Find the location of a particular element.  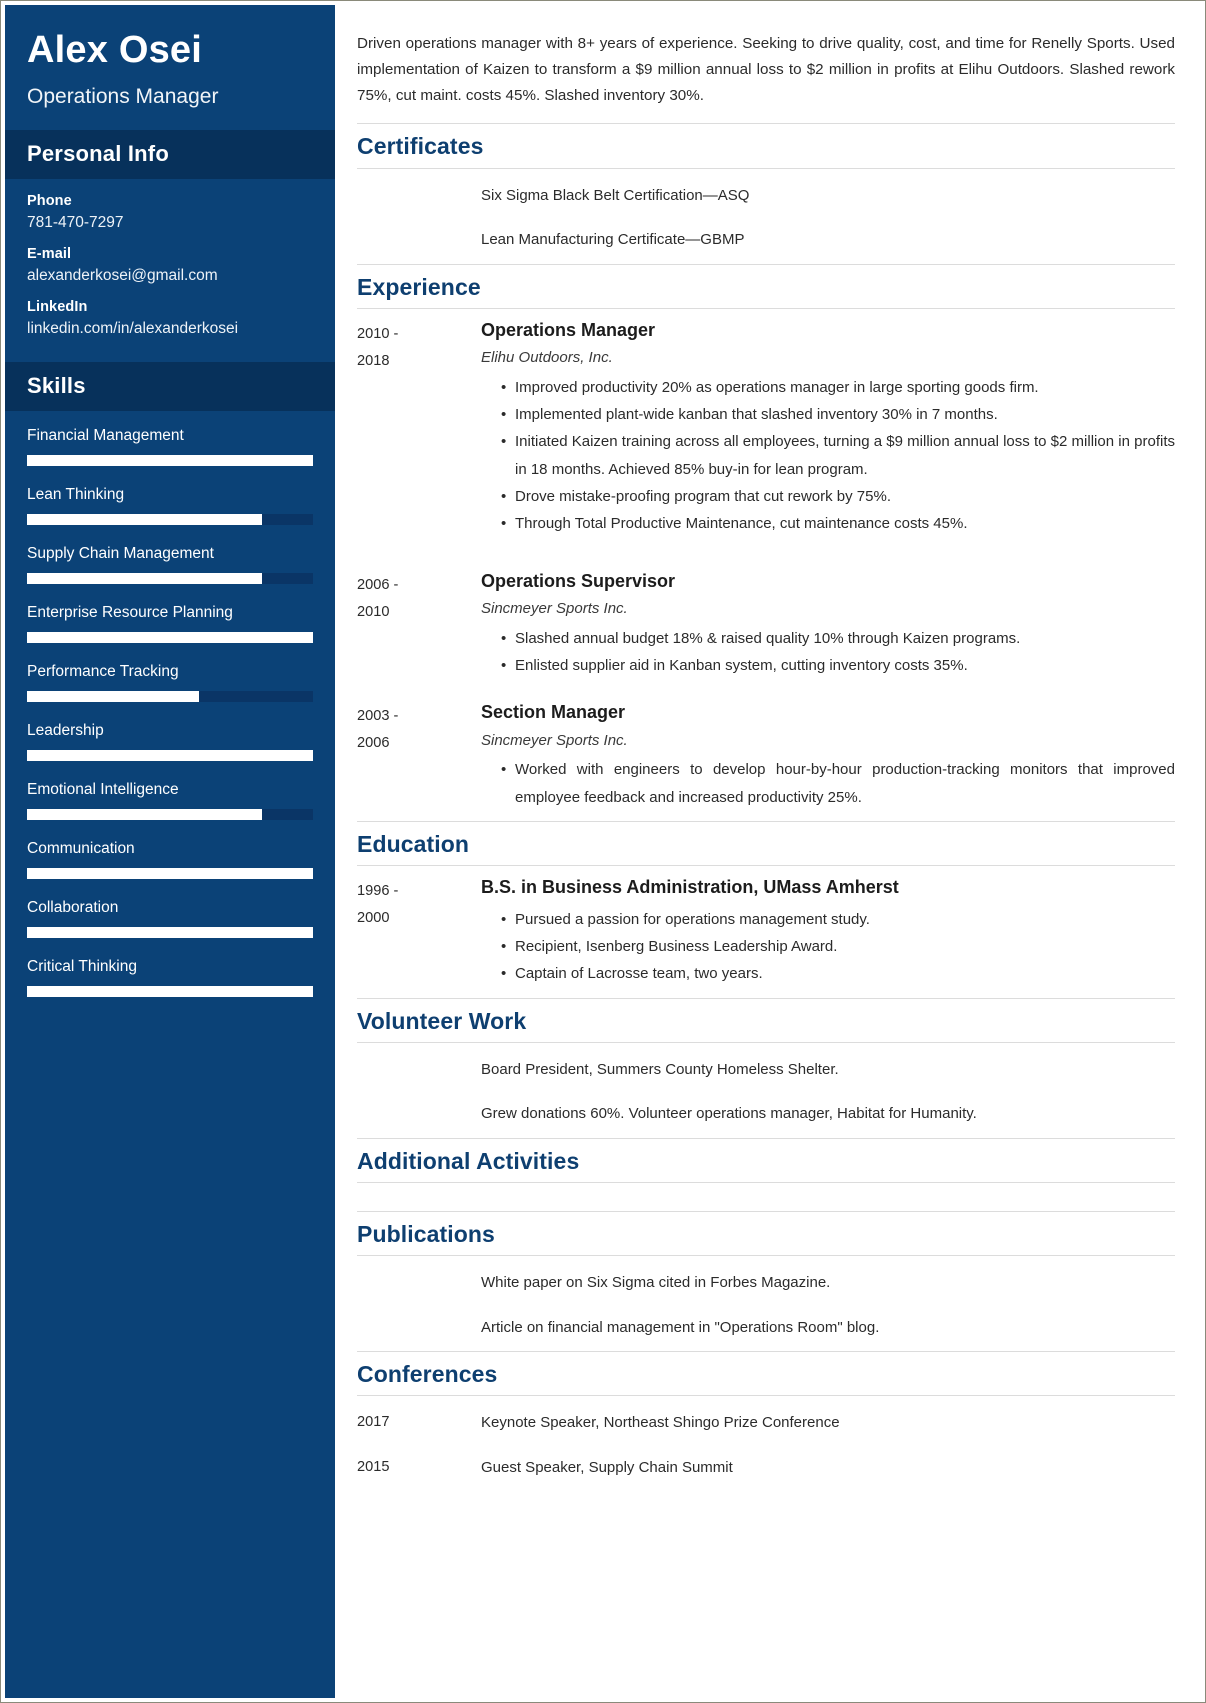

skill-row: Collaboration is located at coordinates (170, 919).